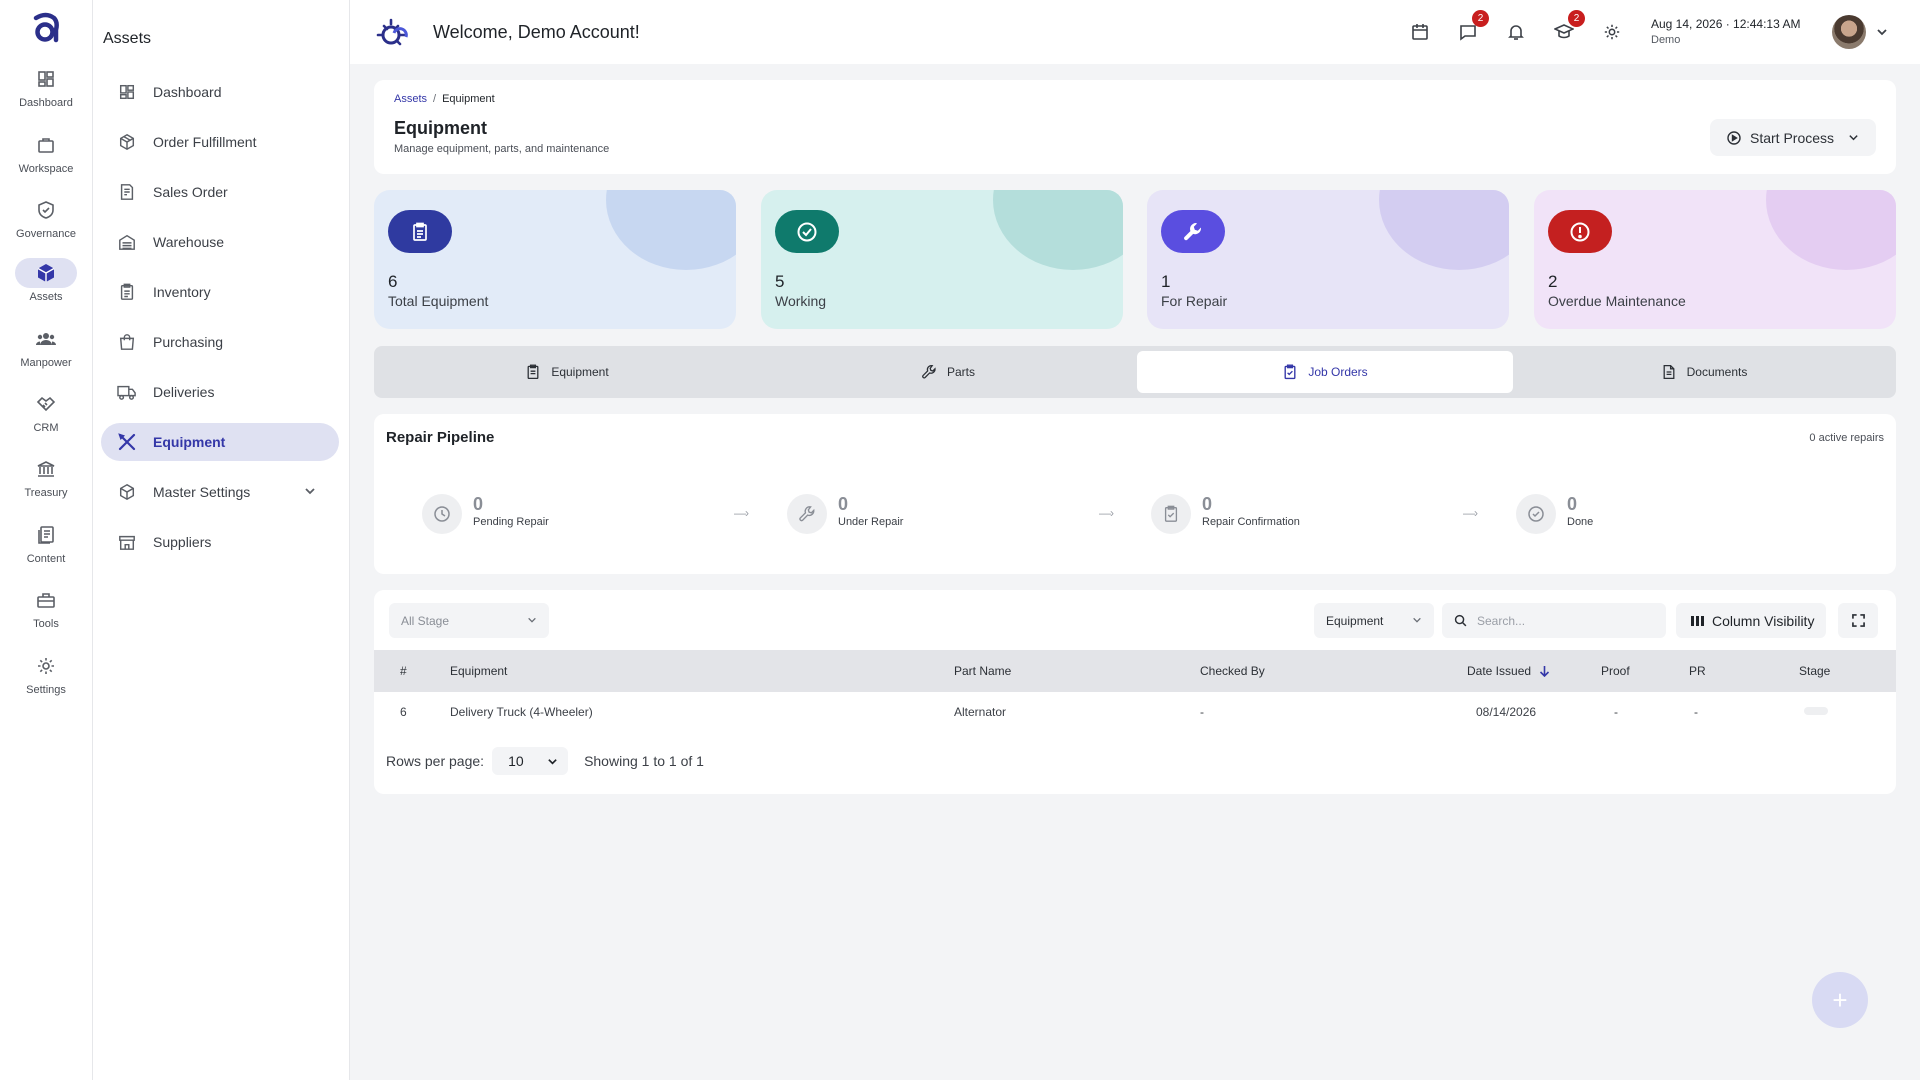 This screenshot has width=1920, height=1080. I want to click on sidebar-item-master-settings: Master Settings, so click(220, 492).